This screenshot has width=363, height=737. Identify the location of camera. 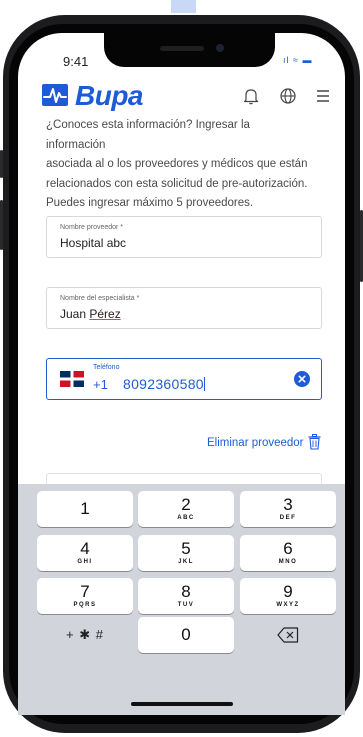
(220, 48).